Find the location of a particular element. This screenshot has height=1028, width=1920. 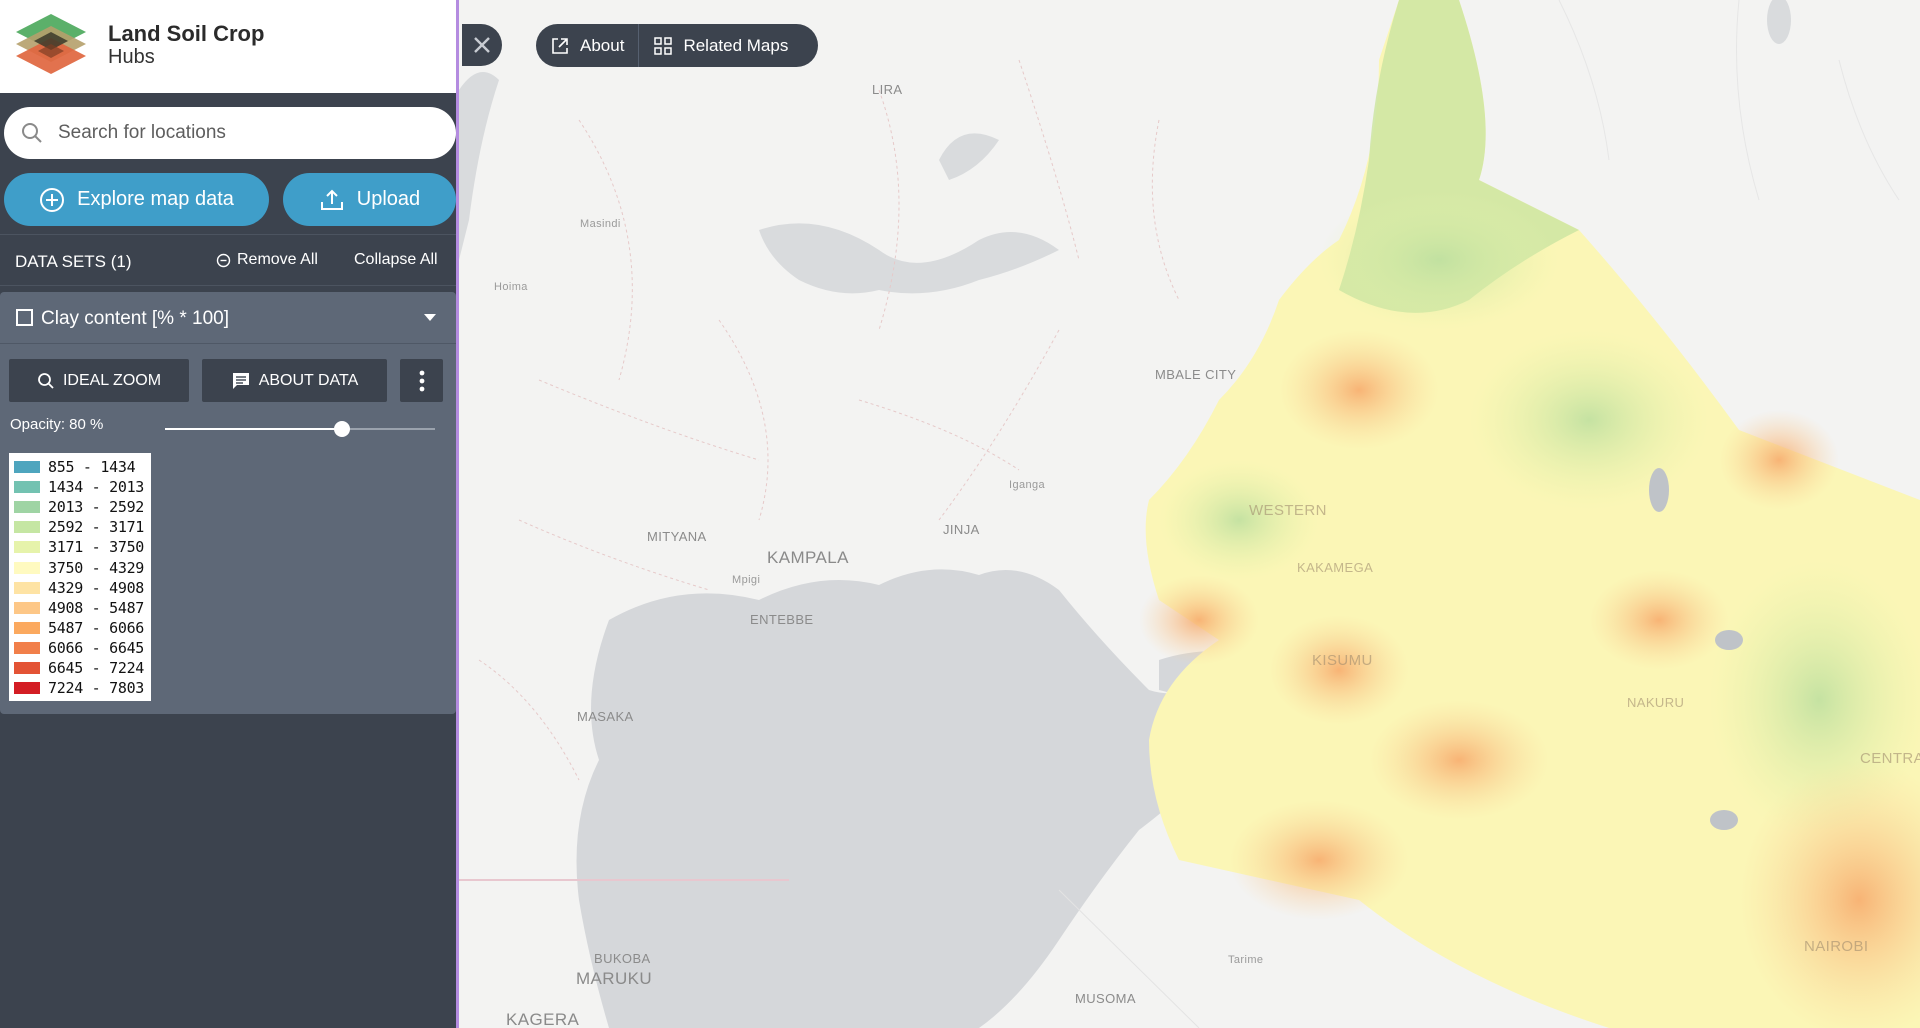

zoom-icon is located at coordinates (46, 380).